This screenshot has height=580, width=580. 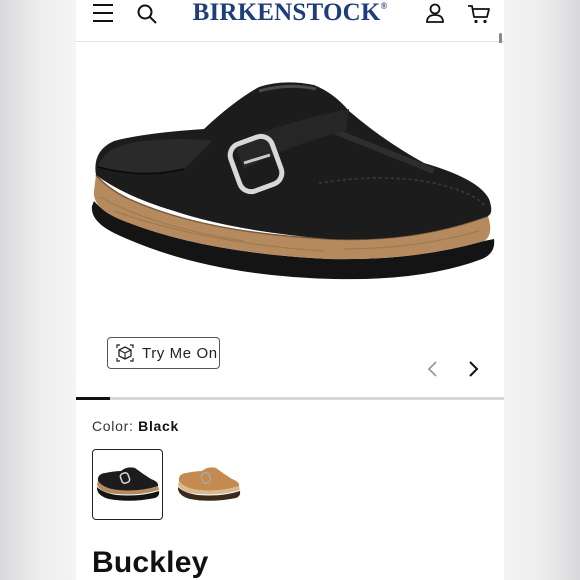 What do you see at coordinates (150, 562) in the screenshot?
I see `product-title: Buckley` at bounding box center [150, 562].